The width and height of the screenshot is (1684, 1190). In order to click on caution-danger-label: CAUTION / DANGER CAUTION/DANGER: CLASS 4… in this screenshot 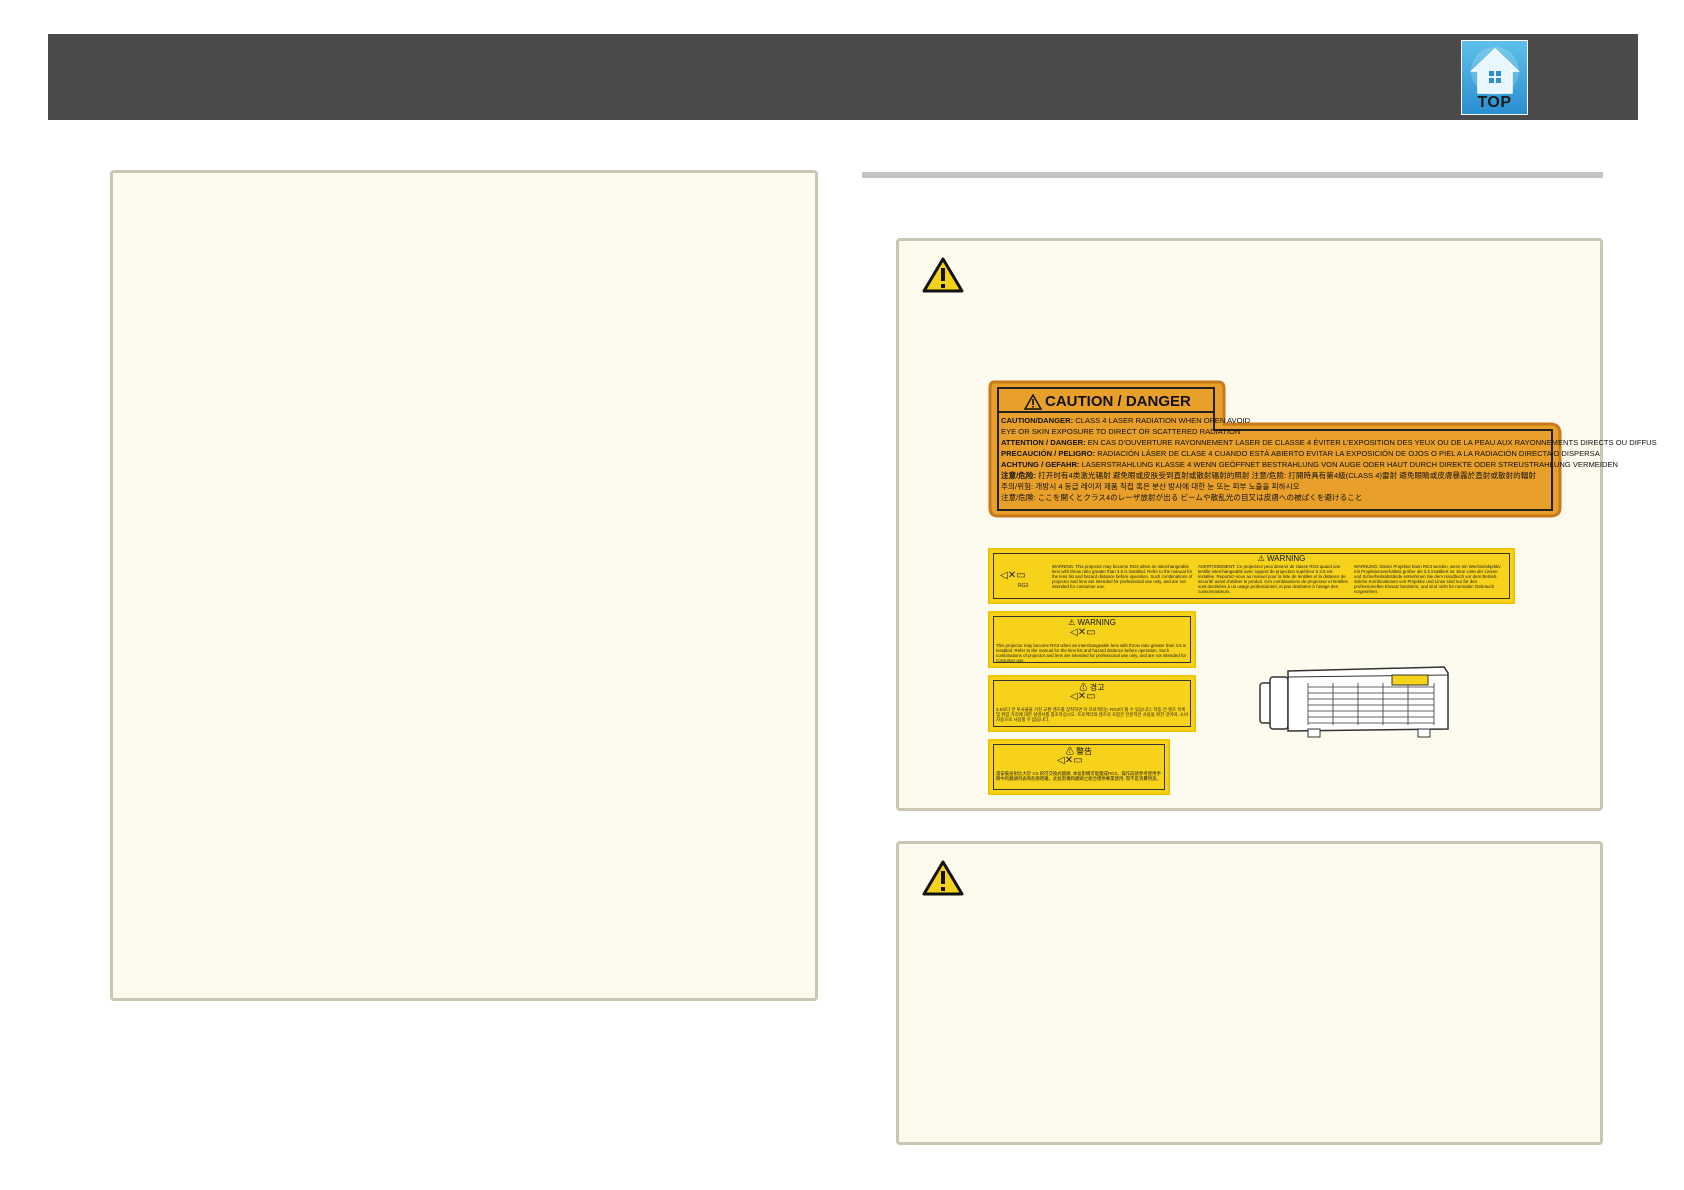, I will do `click(1322, 449)`.